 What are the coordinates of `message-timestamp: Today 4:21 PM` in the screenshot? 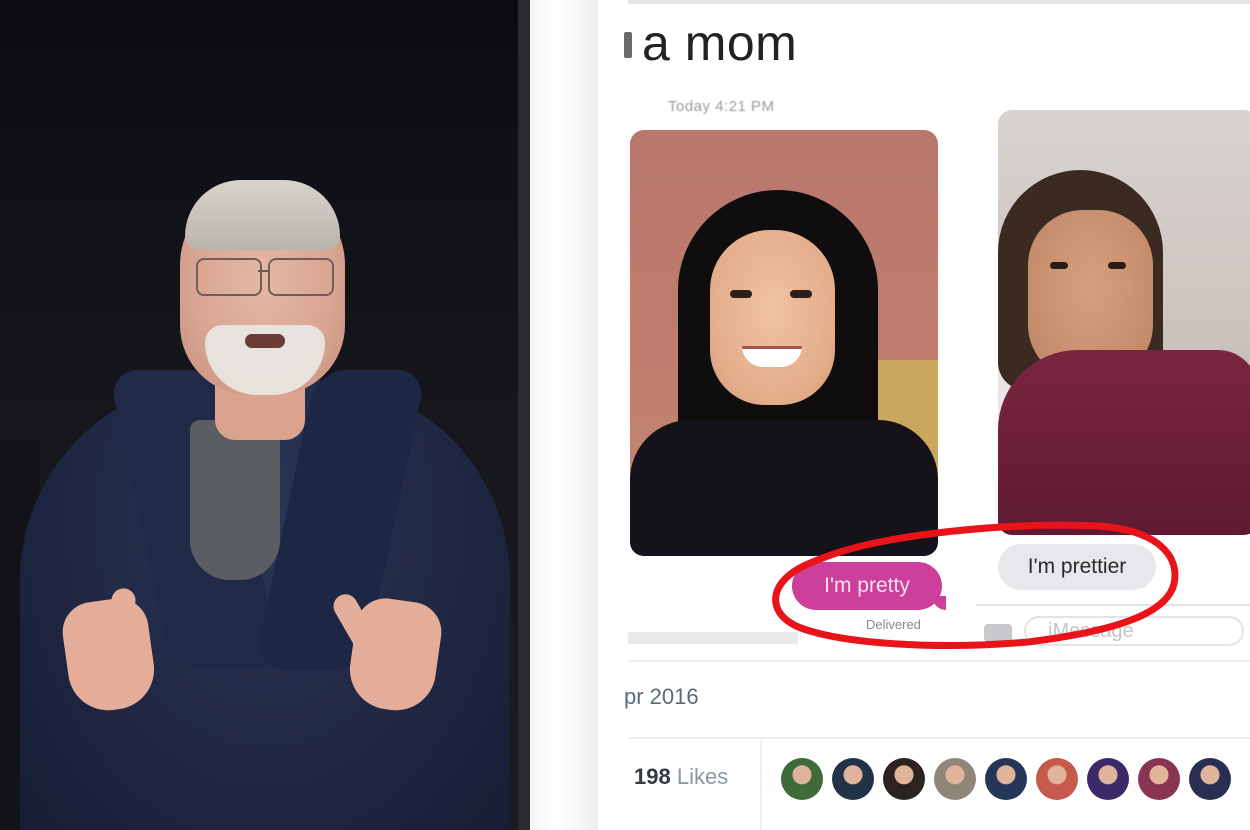 It's located at (721, 106).